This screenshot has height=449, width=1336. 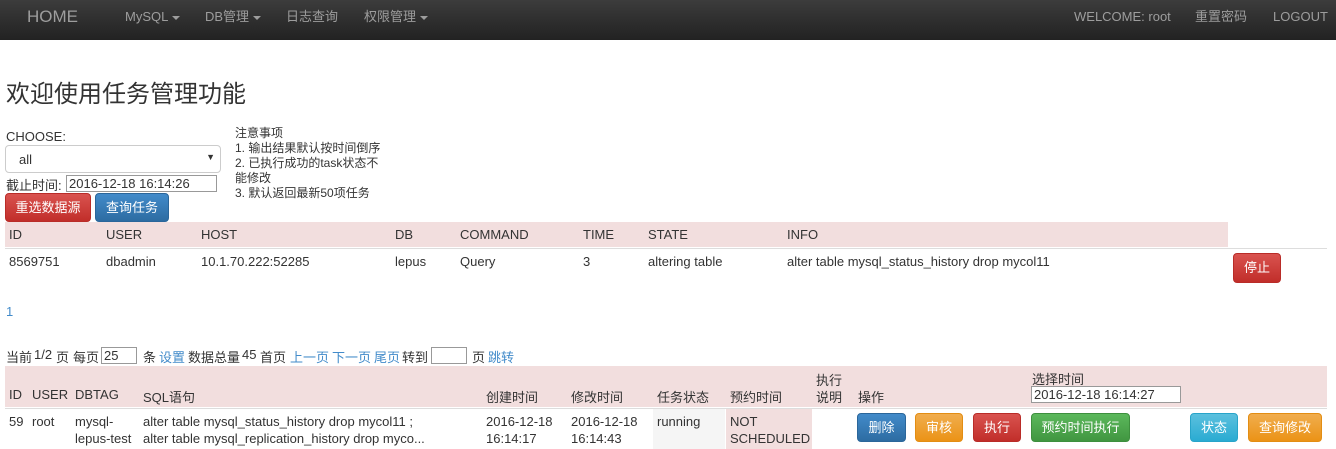 What do you see at coordinates (43, 421) in the screenshot?
I see `task-cell-user: root` at bounding box center [43, 421].